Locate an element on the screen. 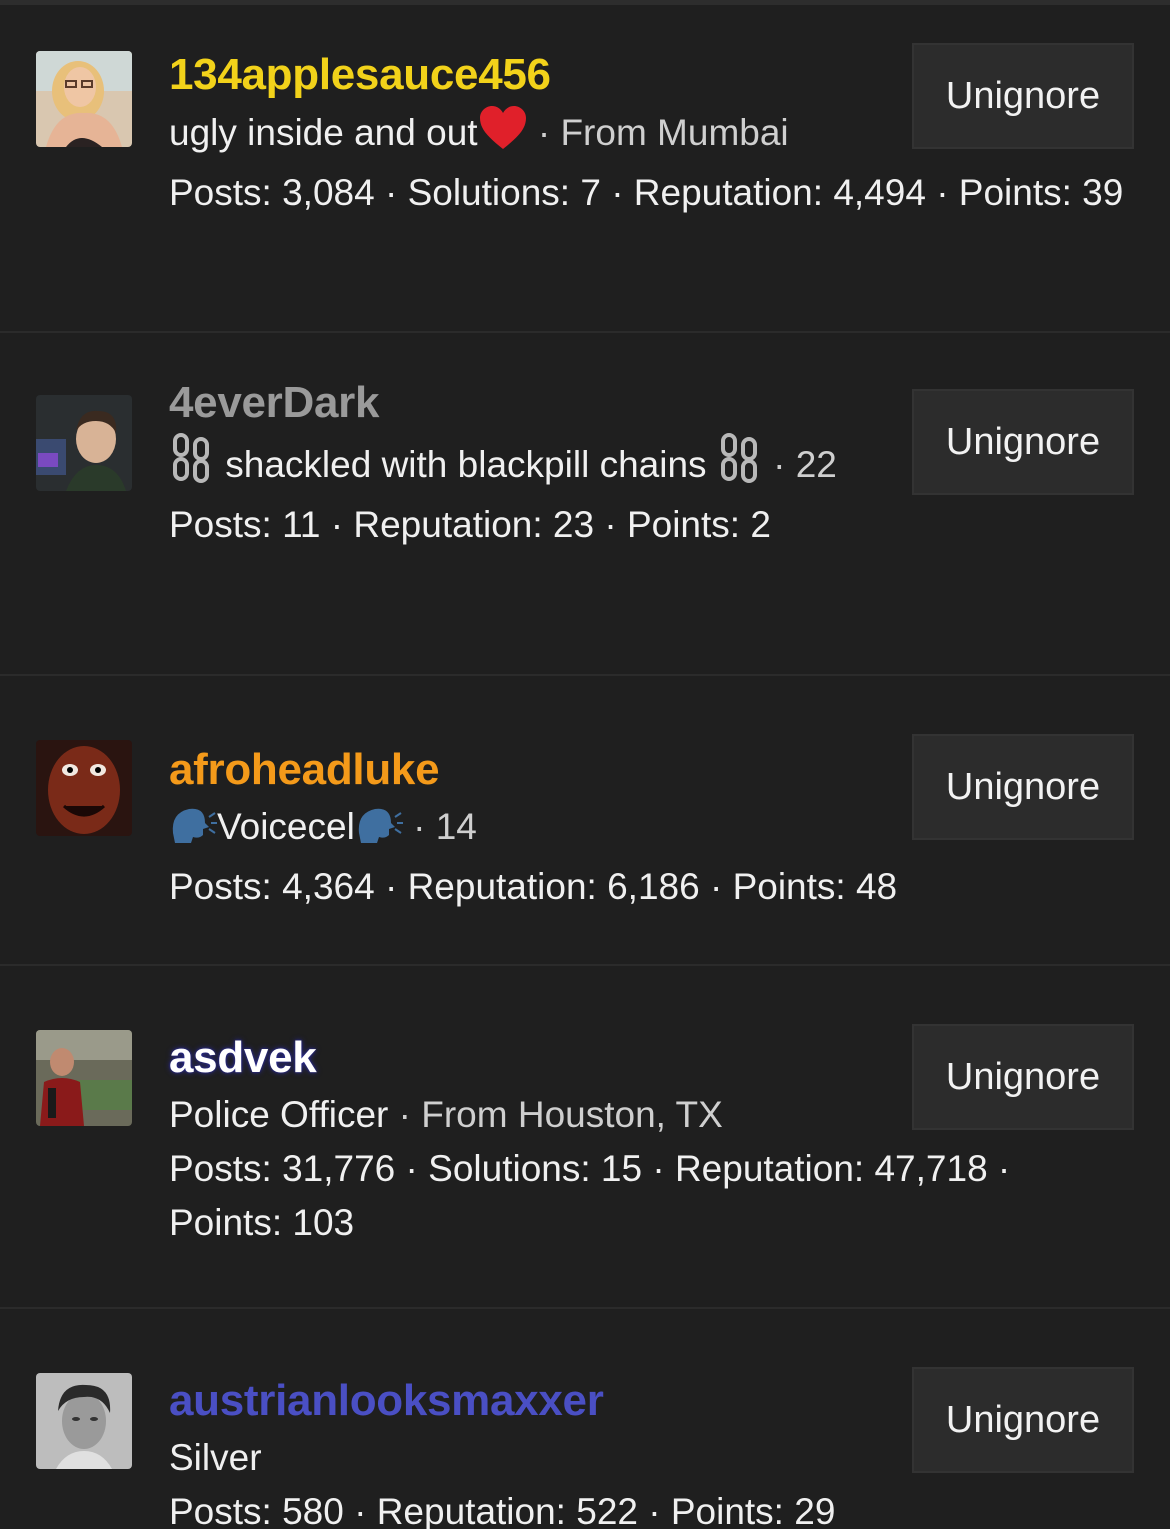  user-title: Police Officer is located at coordinates (279, 1114).